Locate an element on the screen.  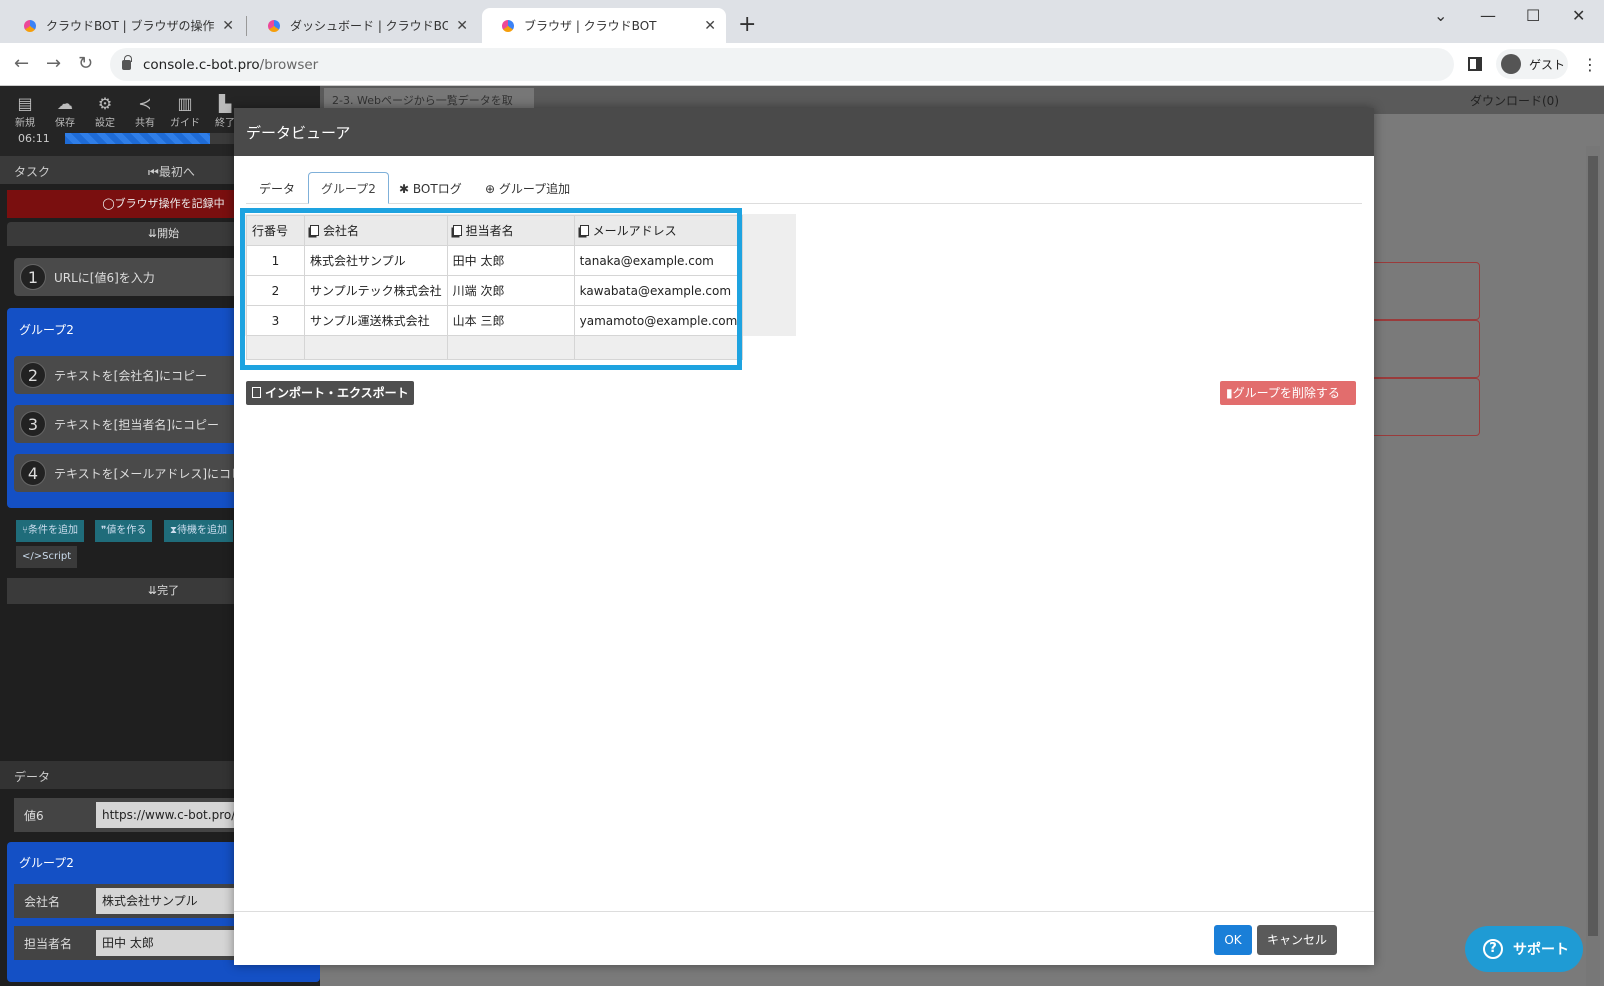
cloud-upload-icon: ☁ is located at coordinates (65, 103).